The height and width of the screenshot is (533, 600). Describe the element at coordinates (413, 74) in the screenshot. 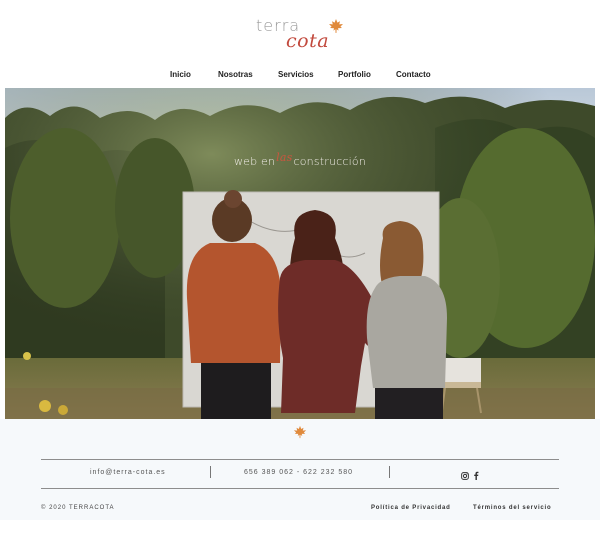

I see `nav-item-contacto: Contacto` at that location.